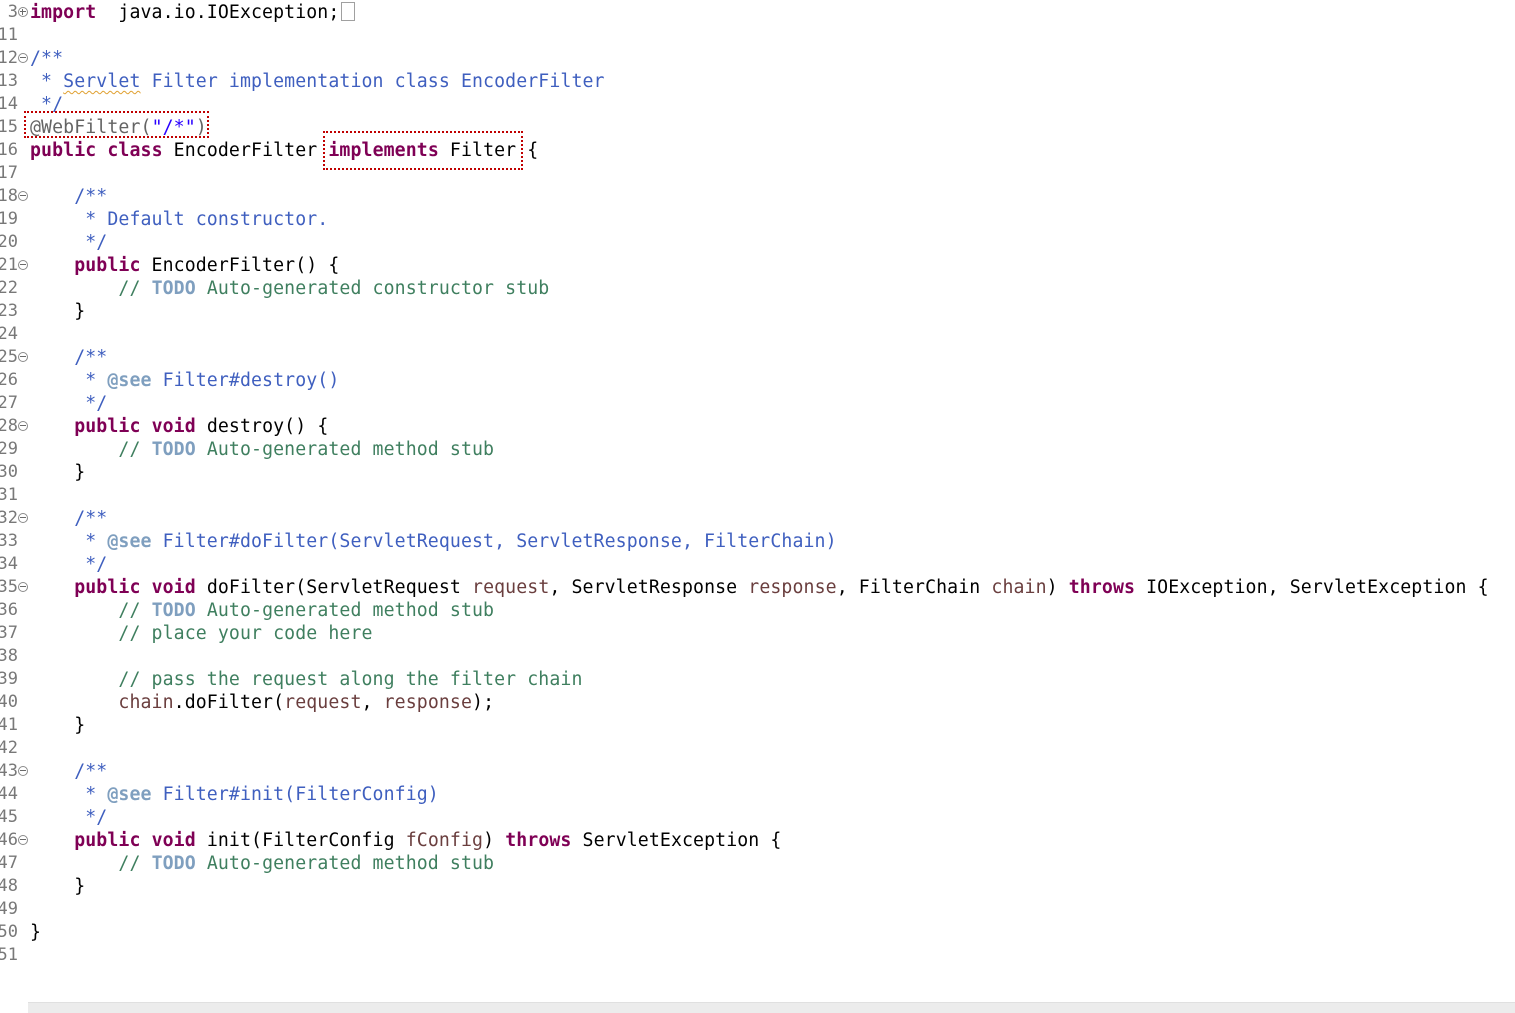  Describe the element at coordinates (757, 35) in the screenshot. I see `code-line: 11` at that location.